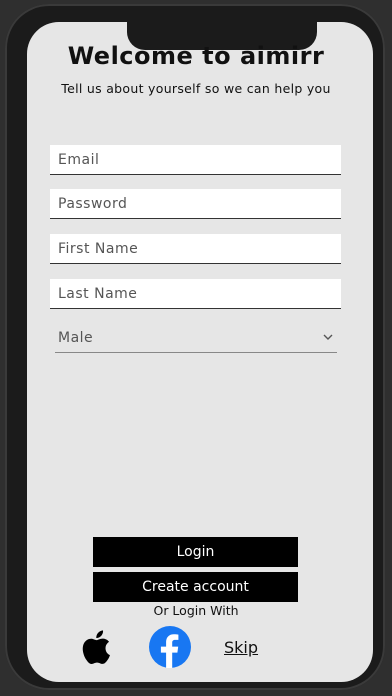  I want to click on login-button: Login, so click(195, 552).